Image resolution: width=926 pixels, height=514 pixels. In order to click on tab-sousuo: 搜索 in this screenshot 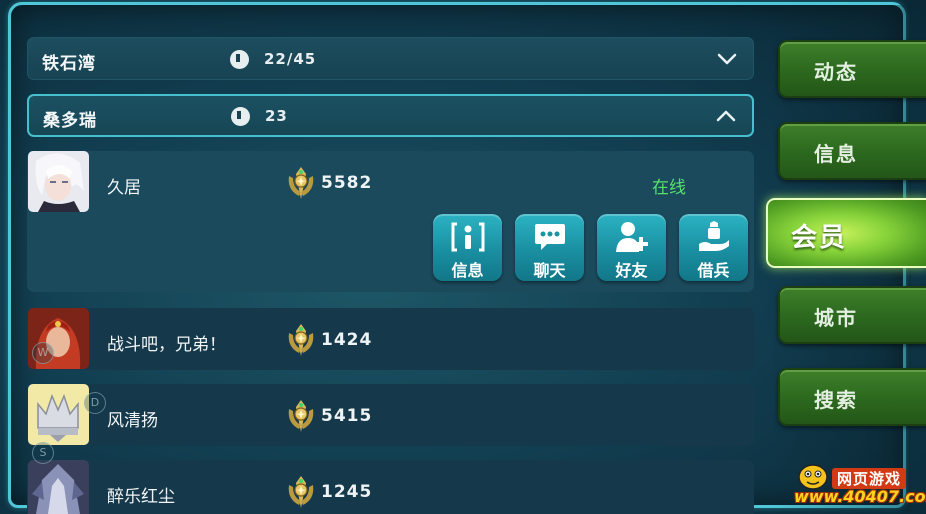, I will do `click(852, 397)`.